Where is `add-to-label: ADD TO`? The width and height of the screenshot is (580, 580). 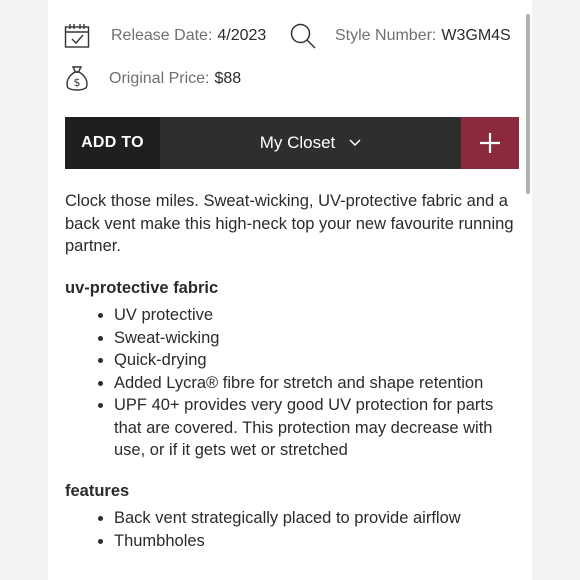 add-to-label: ADD TO is located at coordinates (112, 143).